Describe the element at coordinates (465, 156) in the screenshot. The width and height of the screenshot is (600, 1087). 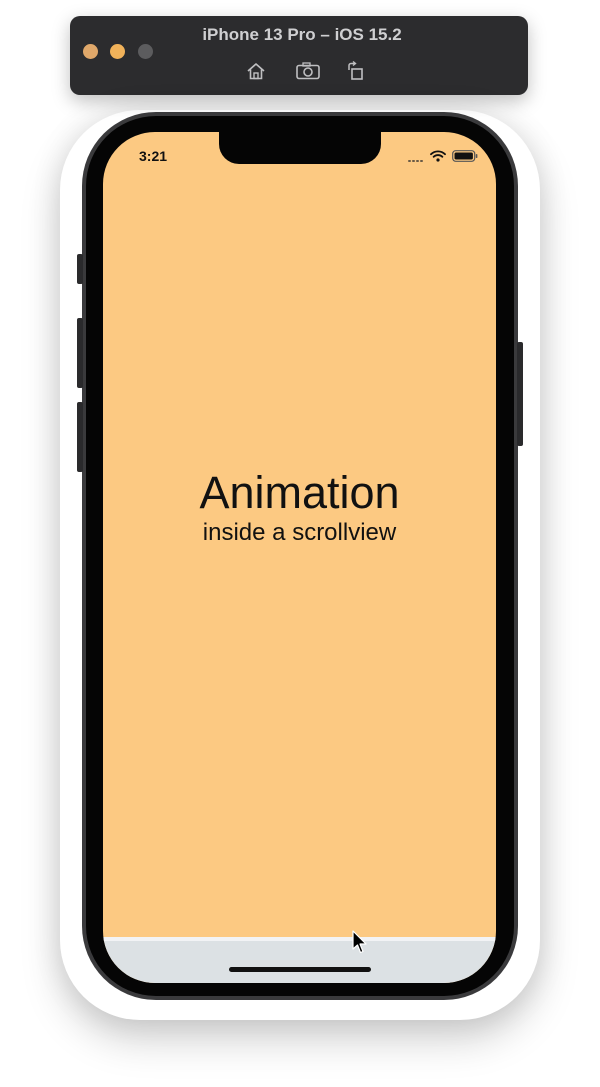
I see `battery-icon` at that location.